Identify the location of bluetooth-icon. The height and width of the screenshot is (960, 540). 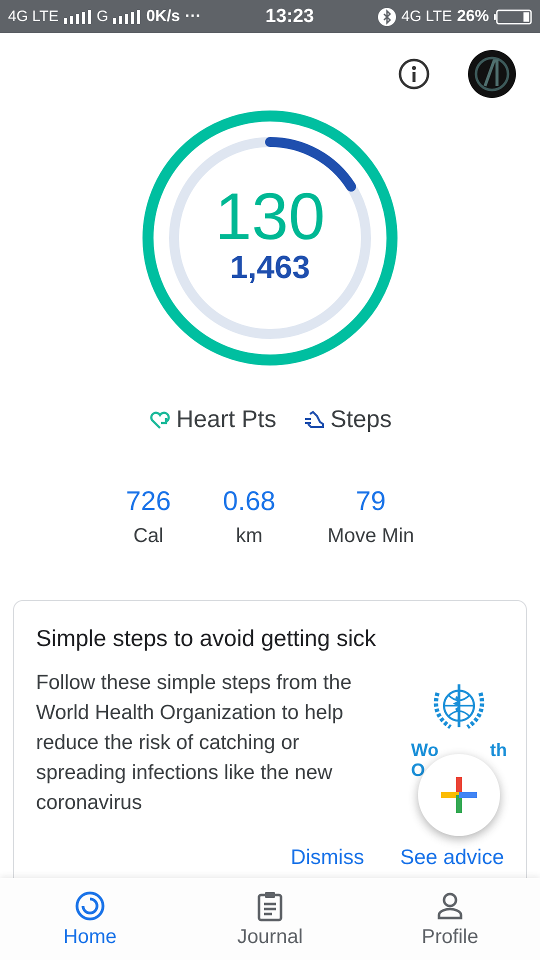
(387, 17).